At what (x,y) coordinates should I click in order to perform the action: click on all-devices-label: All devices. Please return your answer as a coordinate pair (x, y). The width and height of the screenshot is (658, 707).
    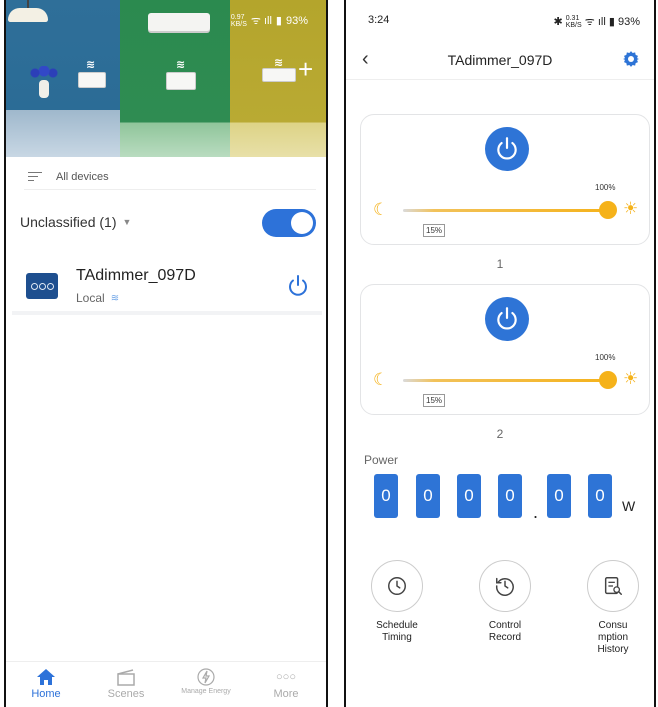
    Looking at the image, I should click on (82, 176).